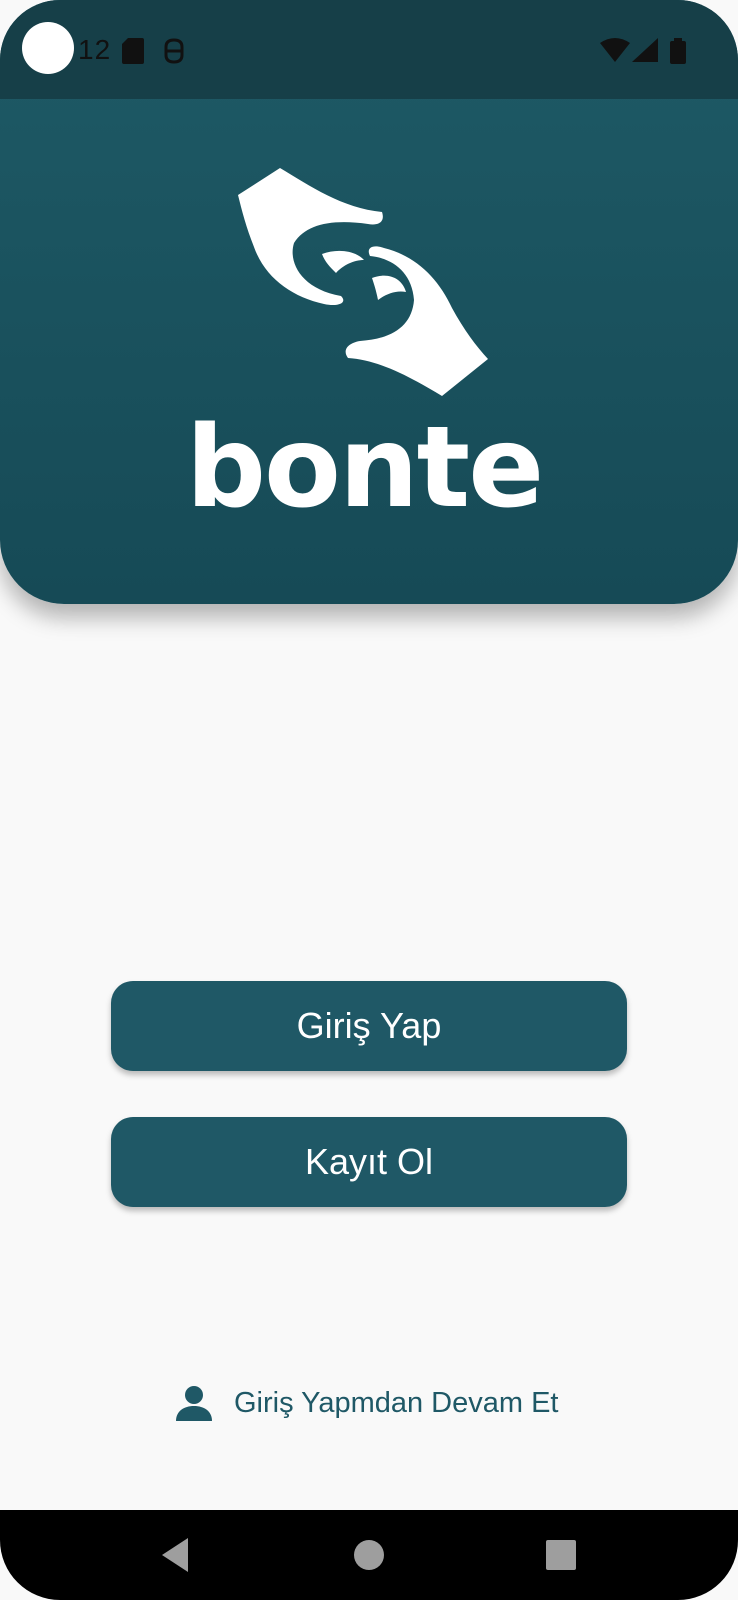  I want to click on logo-text: bonte, so click(367, 465).